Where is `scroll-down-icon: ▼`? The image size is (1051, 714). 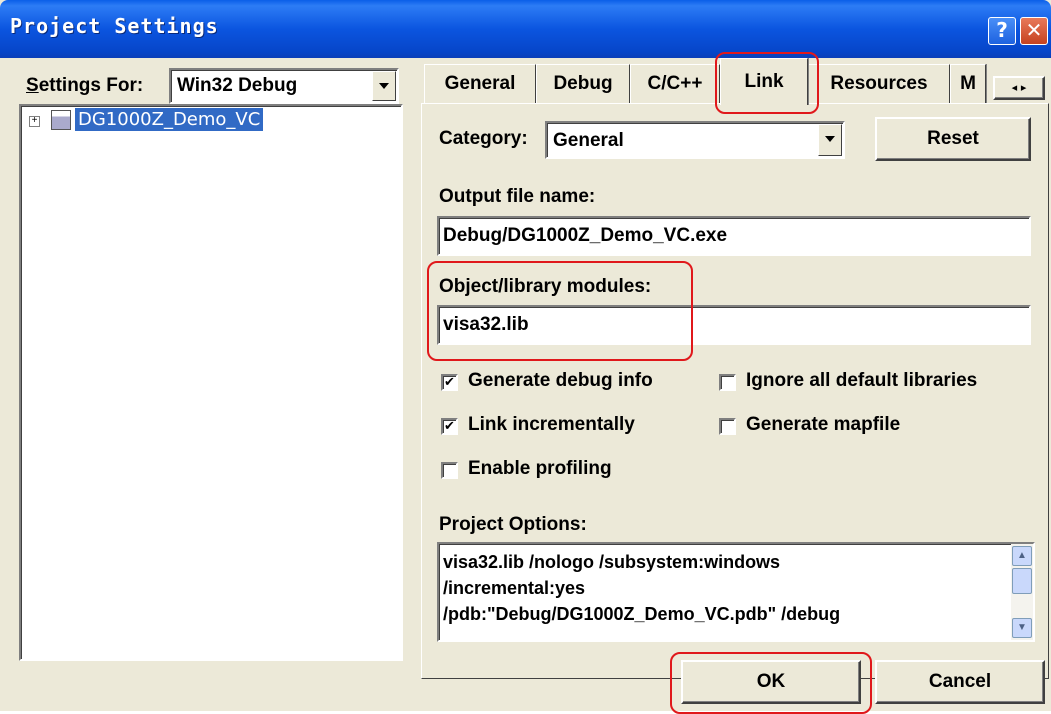 scroll-down-icon: ▼ is located at coordinates (1022, 628).